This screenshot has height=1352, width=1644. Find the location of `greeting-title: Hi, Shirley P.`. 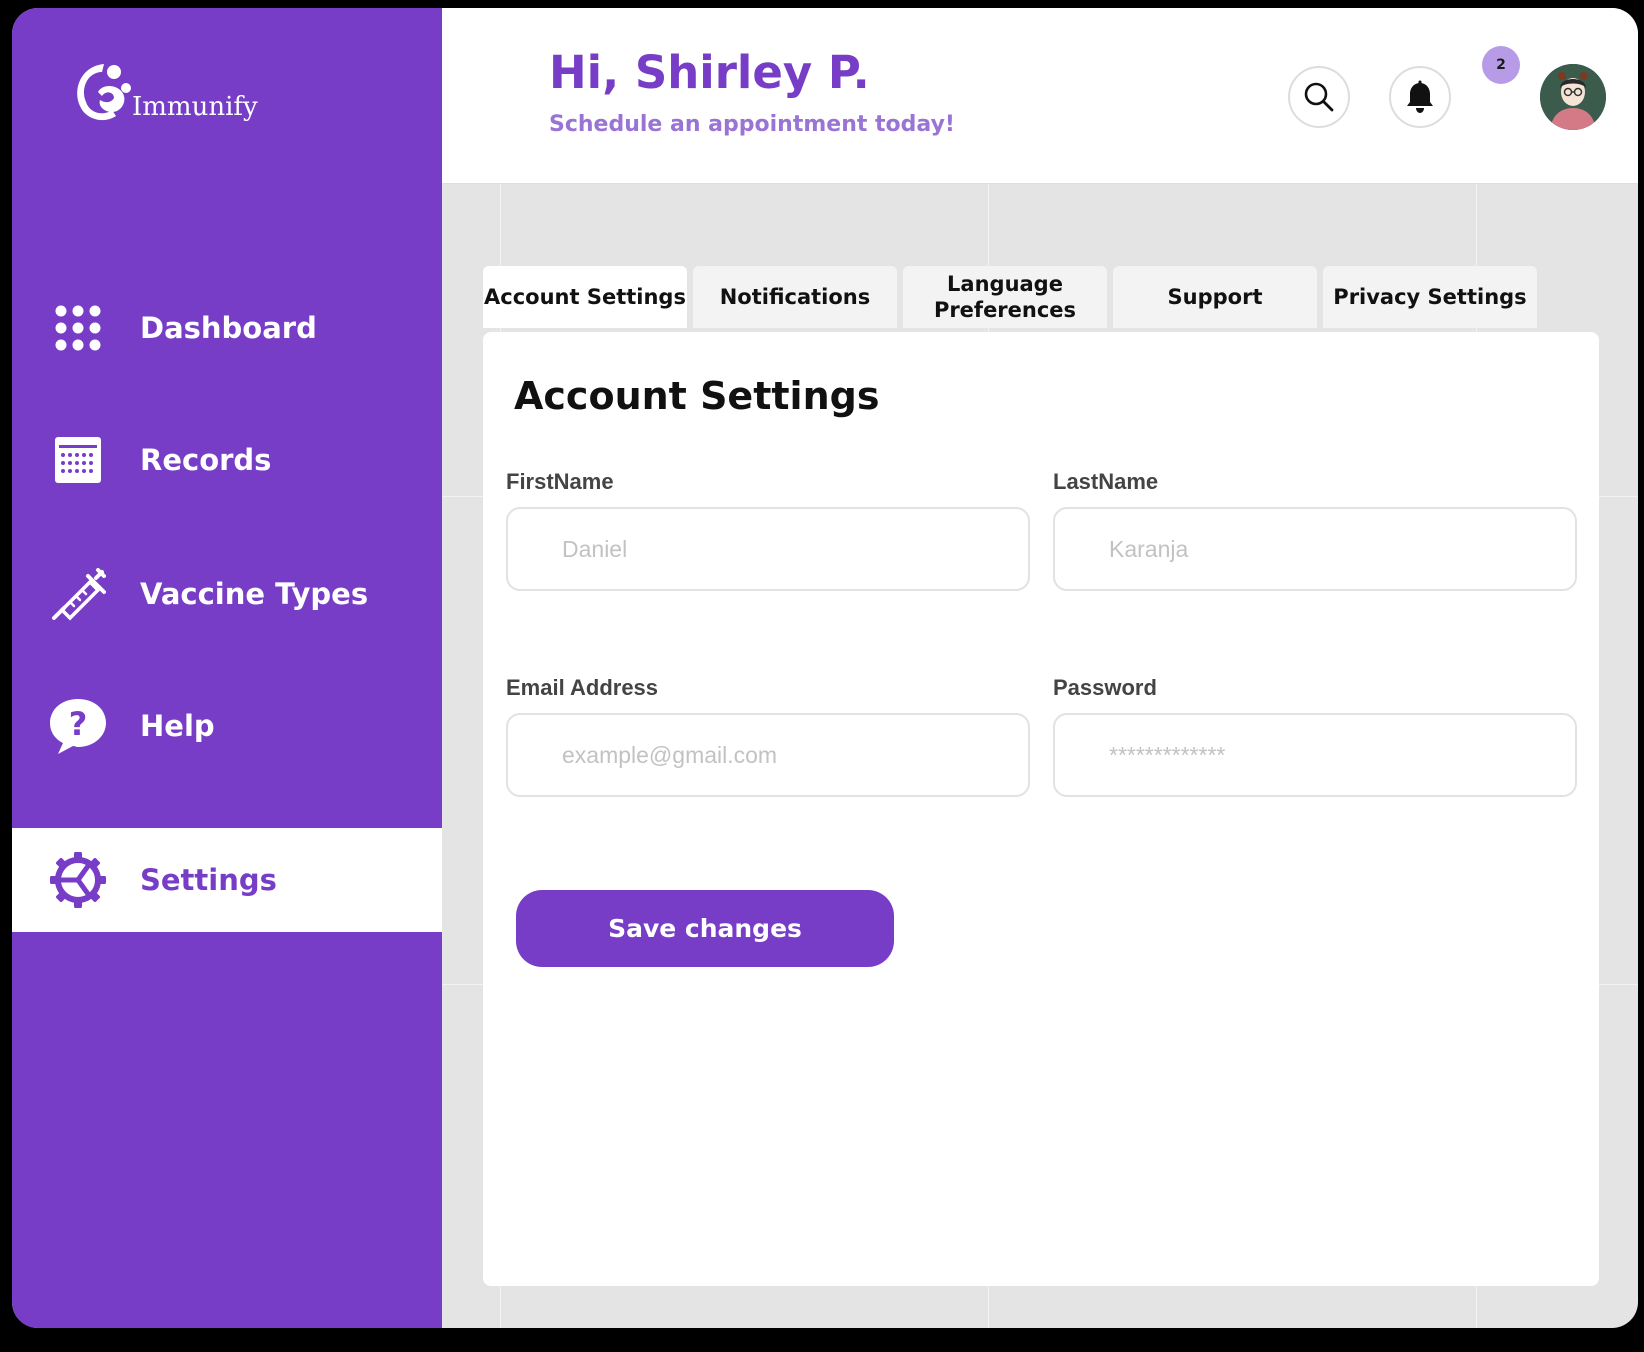

greeting-title: Hi, Shirley P. is located at coordinates (709, 72).